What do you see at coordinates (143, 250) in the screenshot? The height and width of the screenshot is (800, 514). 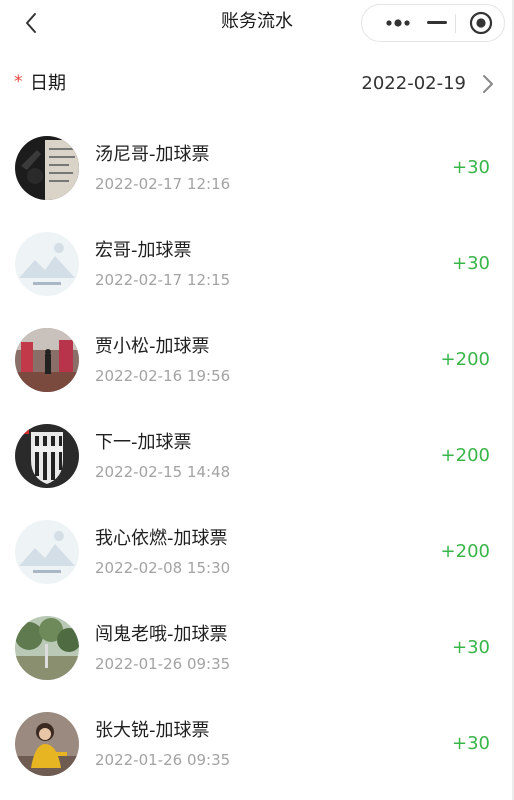 I see `record-title: 宏哥-加球票` at bounding box center [143, 250].